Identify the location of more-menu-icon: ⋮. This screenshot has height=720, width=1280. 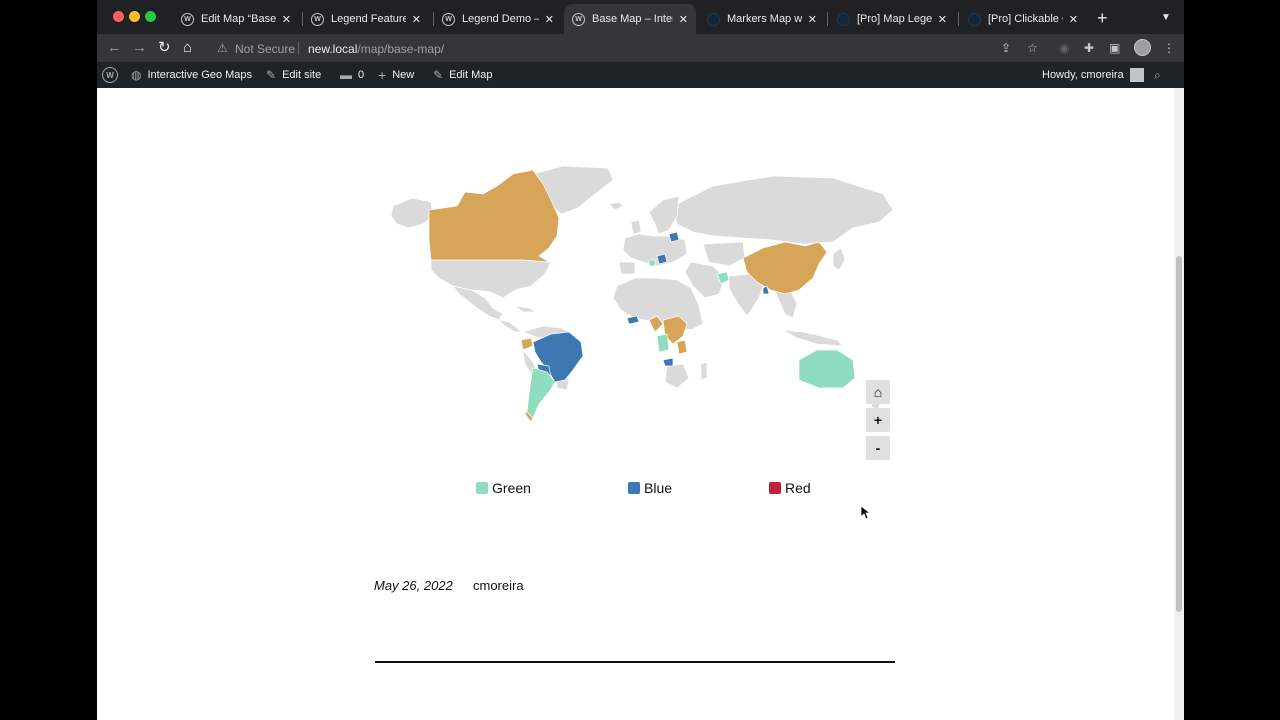
(1169, 48).